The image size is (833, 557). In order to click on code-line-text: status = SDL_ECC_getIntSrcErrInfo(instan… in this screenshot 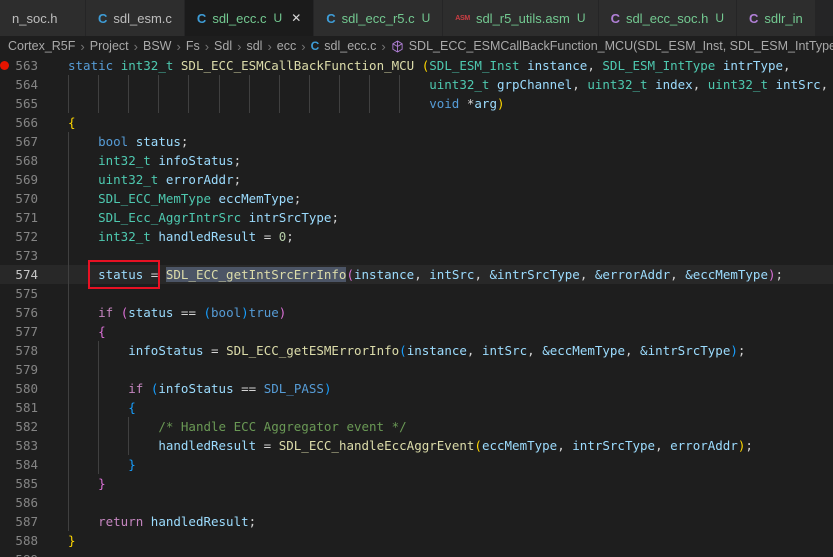, I will do `click(450, 274)`.